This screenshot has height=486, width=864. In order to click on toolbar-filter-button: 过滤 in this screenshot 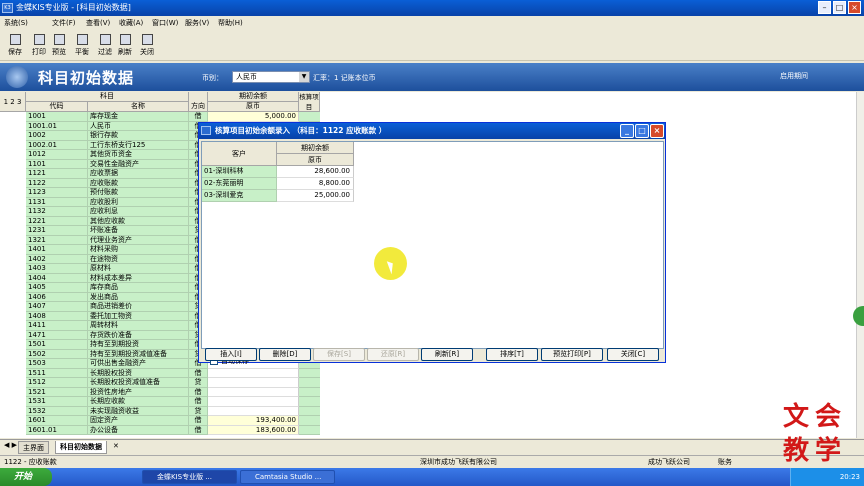, I will do `click(105, 46)`.